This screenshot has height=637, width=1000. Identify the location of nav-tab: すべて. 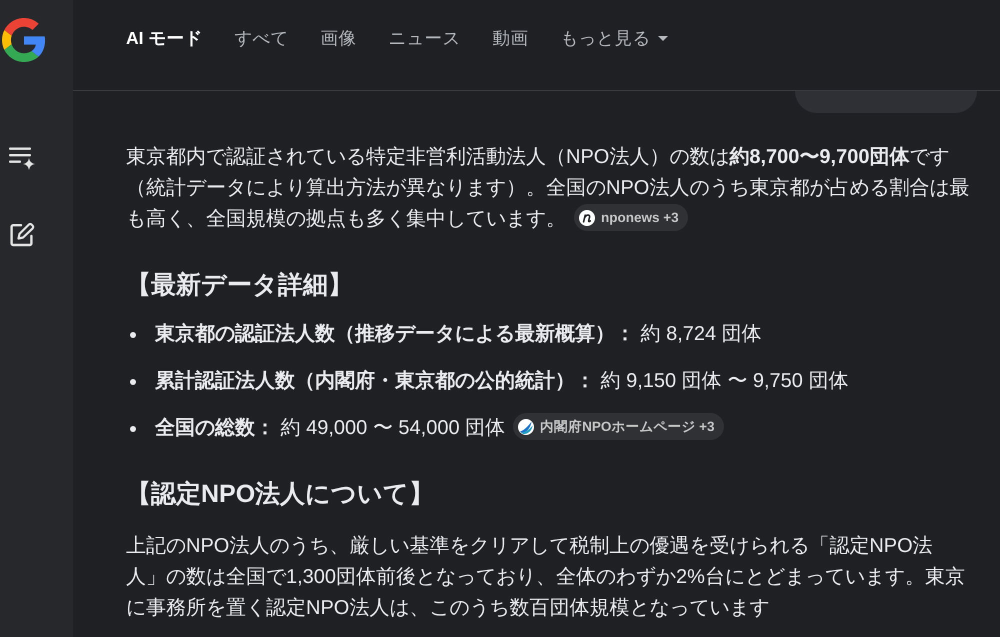
(261, 38).